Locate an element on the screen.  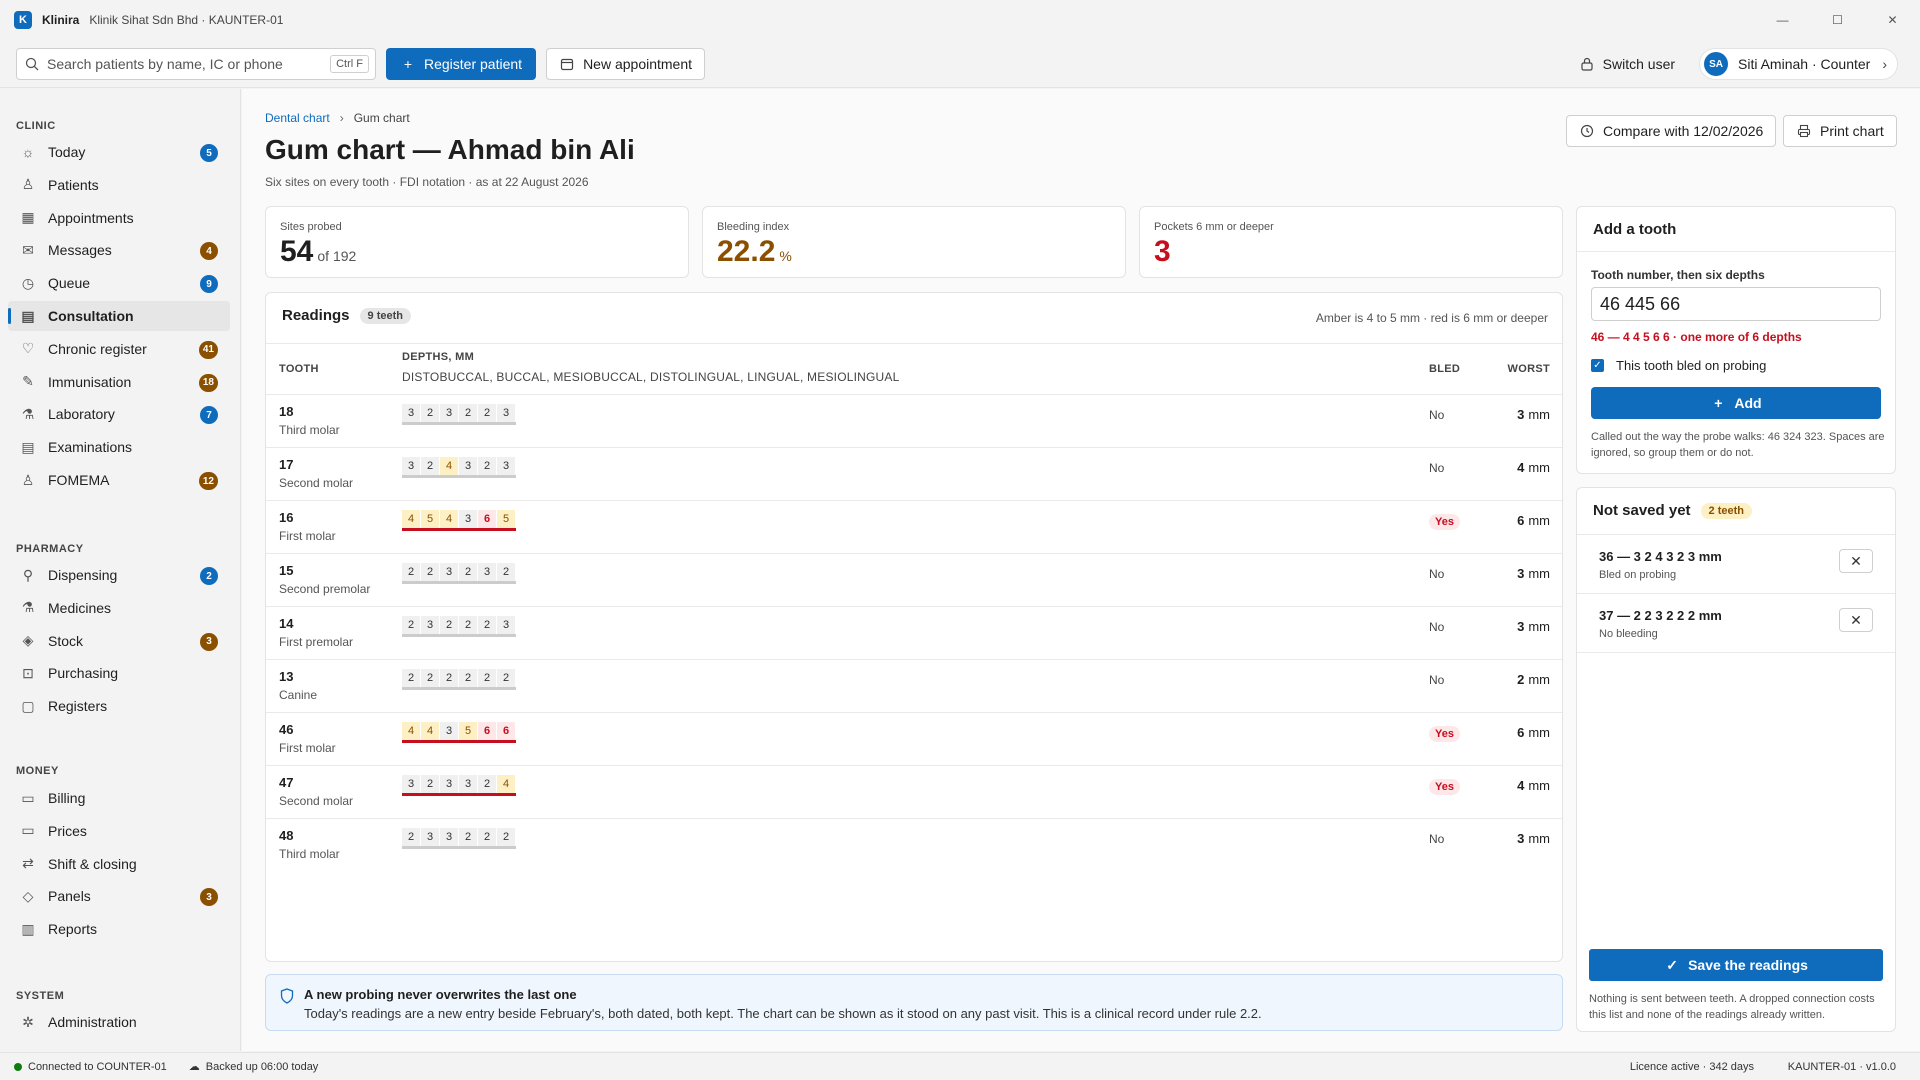
sidebar-item-laboratory: ⚗ Laboratory 7 is located at coordinates (119, 414).